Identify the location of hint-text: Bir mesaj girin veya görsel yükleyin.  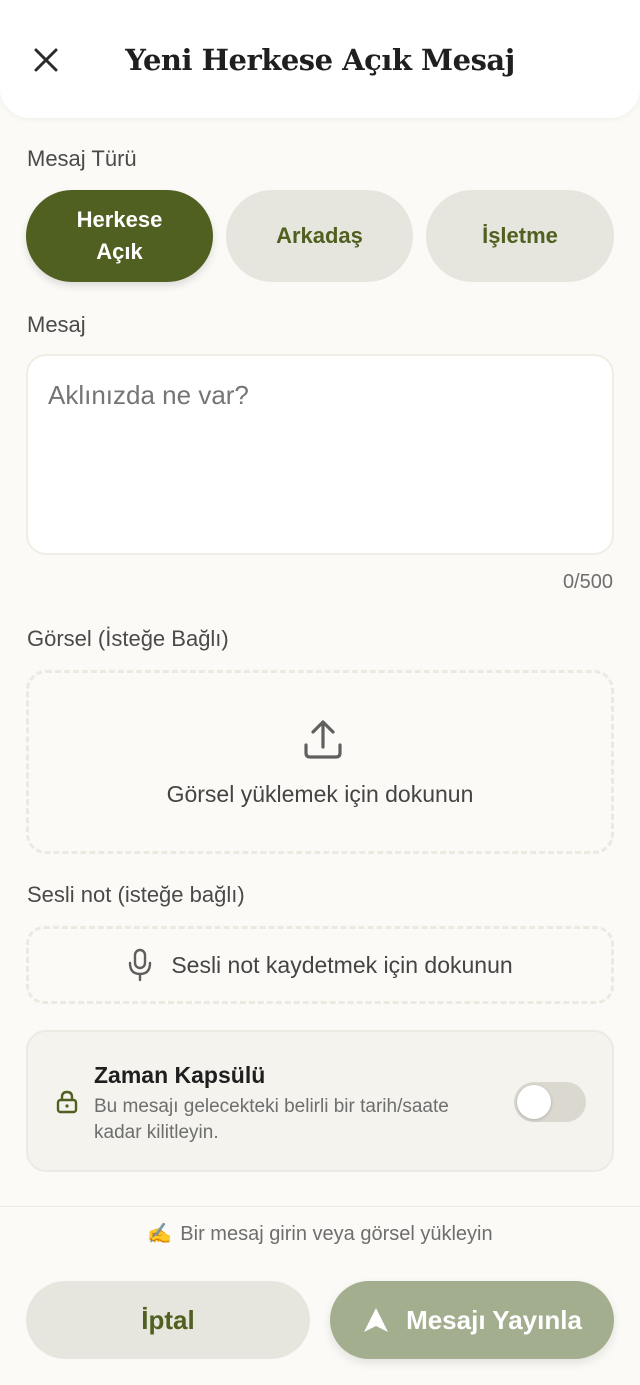
(336, 1234).